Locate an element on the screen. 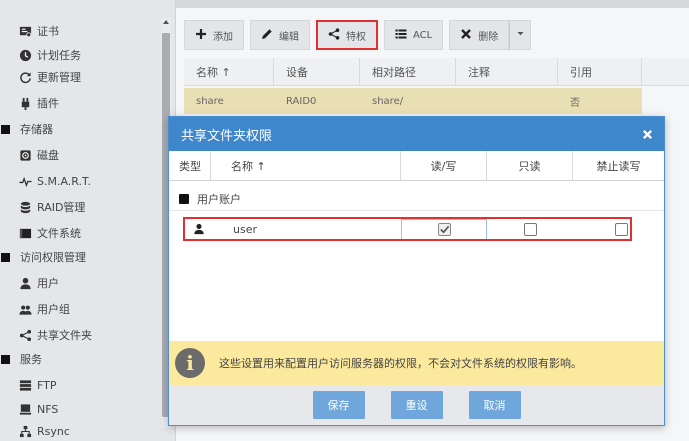 The image size is (689, 441). delete-split-button: 删除 is located at coordinates (490, 35).